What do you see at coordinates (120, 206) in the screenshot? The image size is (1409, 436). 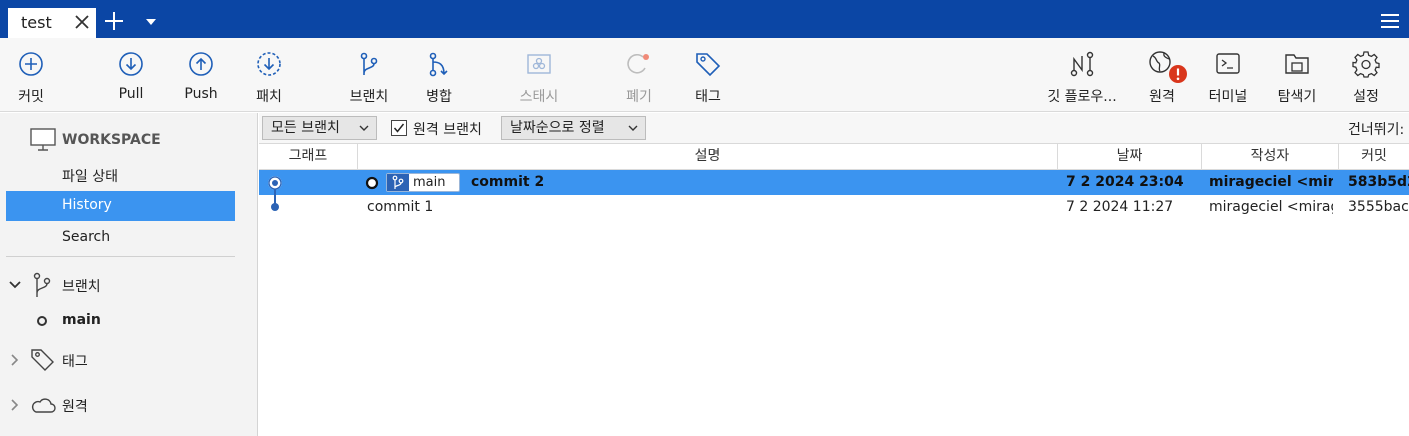 I see `sidebar-item-history: History` at bounding box center [120, 206].